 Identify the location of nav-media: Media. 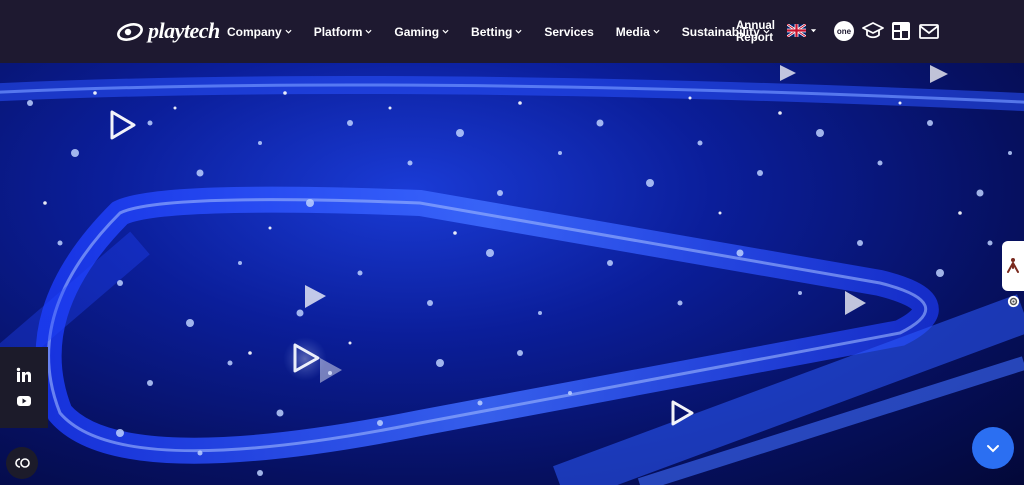
(638, 32).